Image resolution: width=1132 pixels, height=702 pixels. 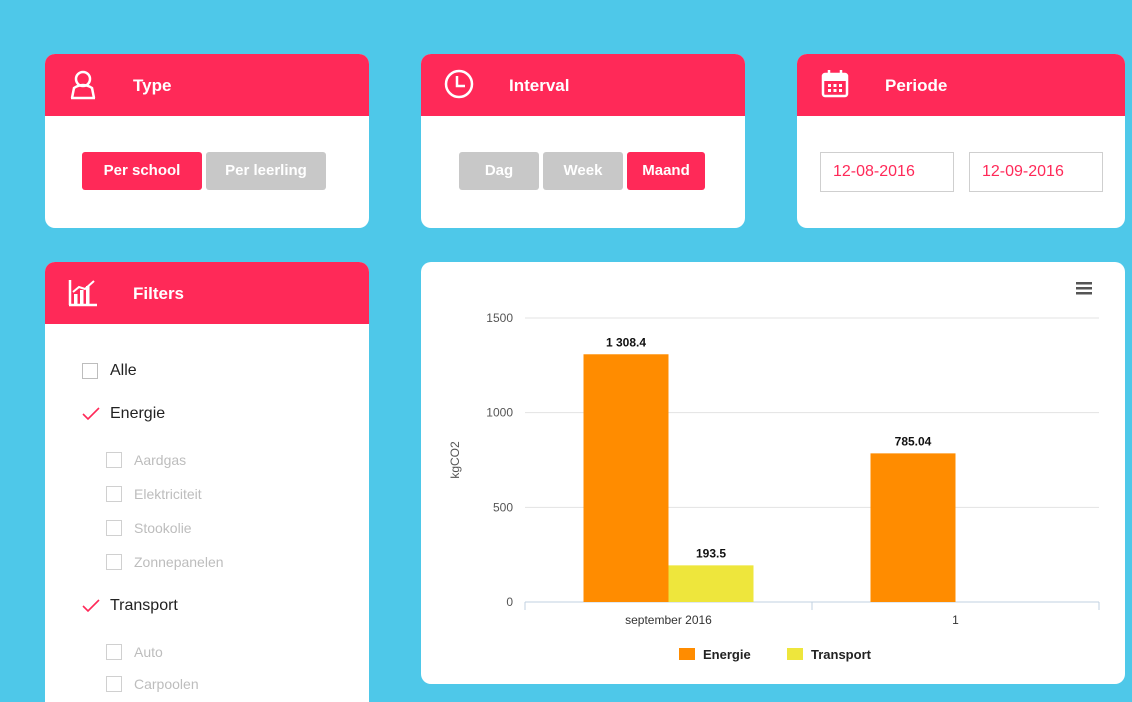 I want to click on menu-icon, so click(x=1084, y=288).